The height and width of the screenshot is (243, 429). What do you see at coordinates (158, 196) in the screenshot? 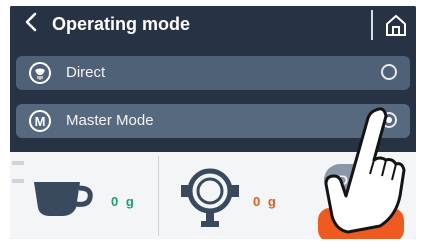
I see `panel-divider` at bounding box center [158, 196].